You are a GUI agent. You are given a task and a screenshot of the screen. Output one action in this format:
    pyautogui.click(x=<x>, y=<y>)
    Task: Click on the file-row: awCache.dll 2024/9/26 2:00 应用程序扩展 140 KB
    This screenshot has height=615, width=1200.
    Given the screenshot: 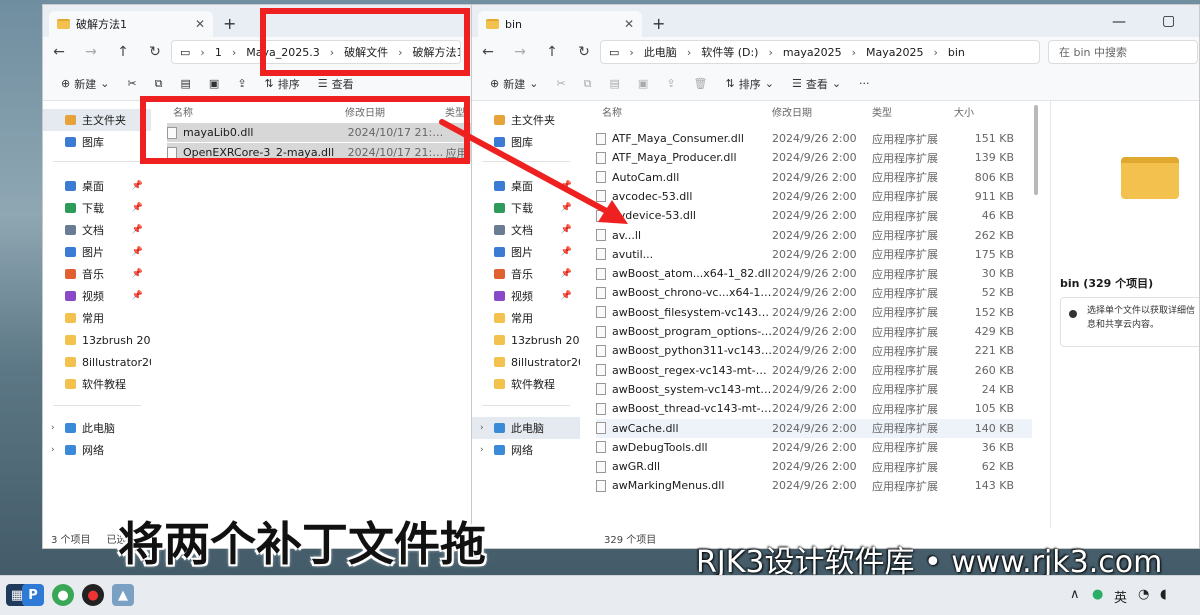 What is the action you would take?
    pyautogui.click(x=814, y=428)
    